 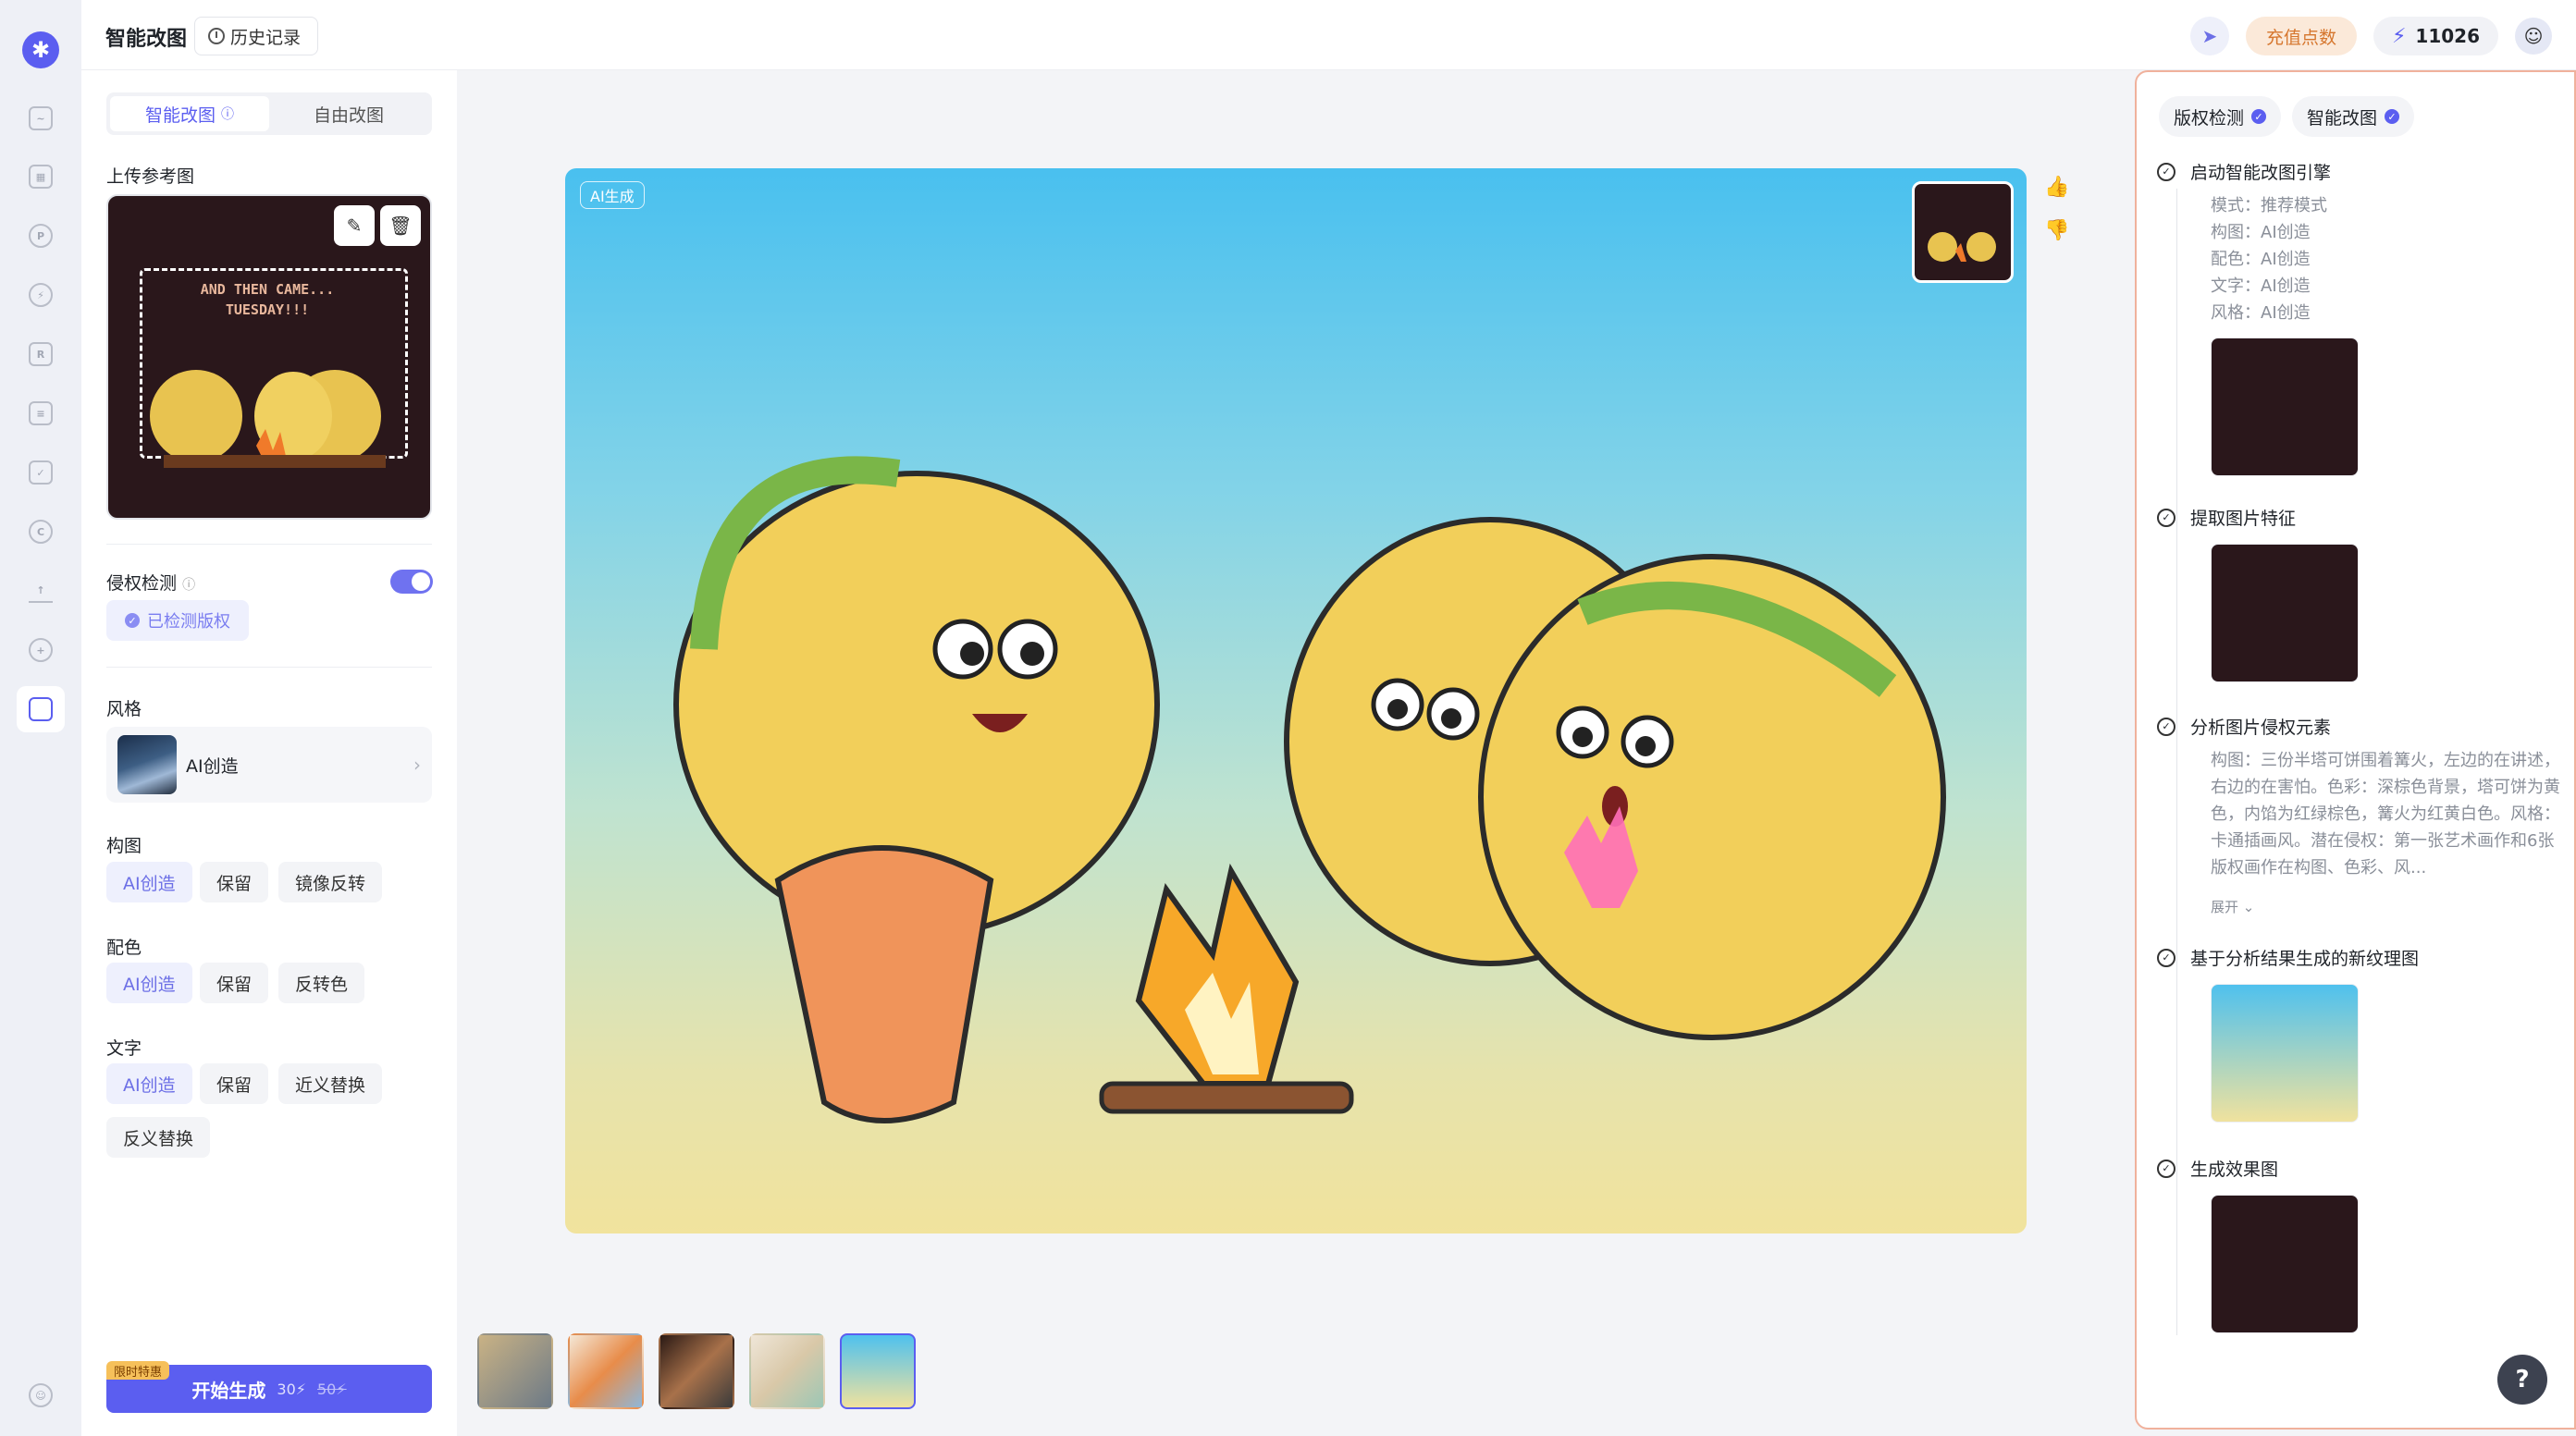 I want to click on color-ai-option: AI创造, so click(x=149, y=983).